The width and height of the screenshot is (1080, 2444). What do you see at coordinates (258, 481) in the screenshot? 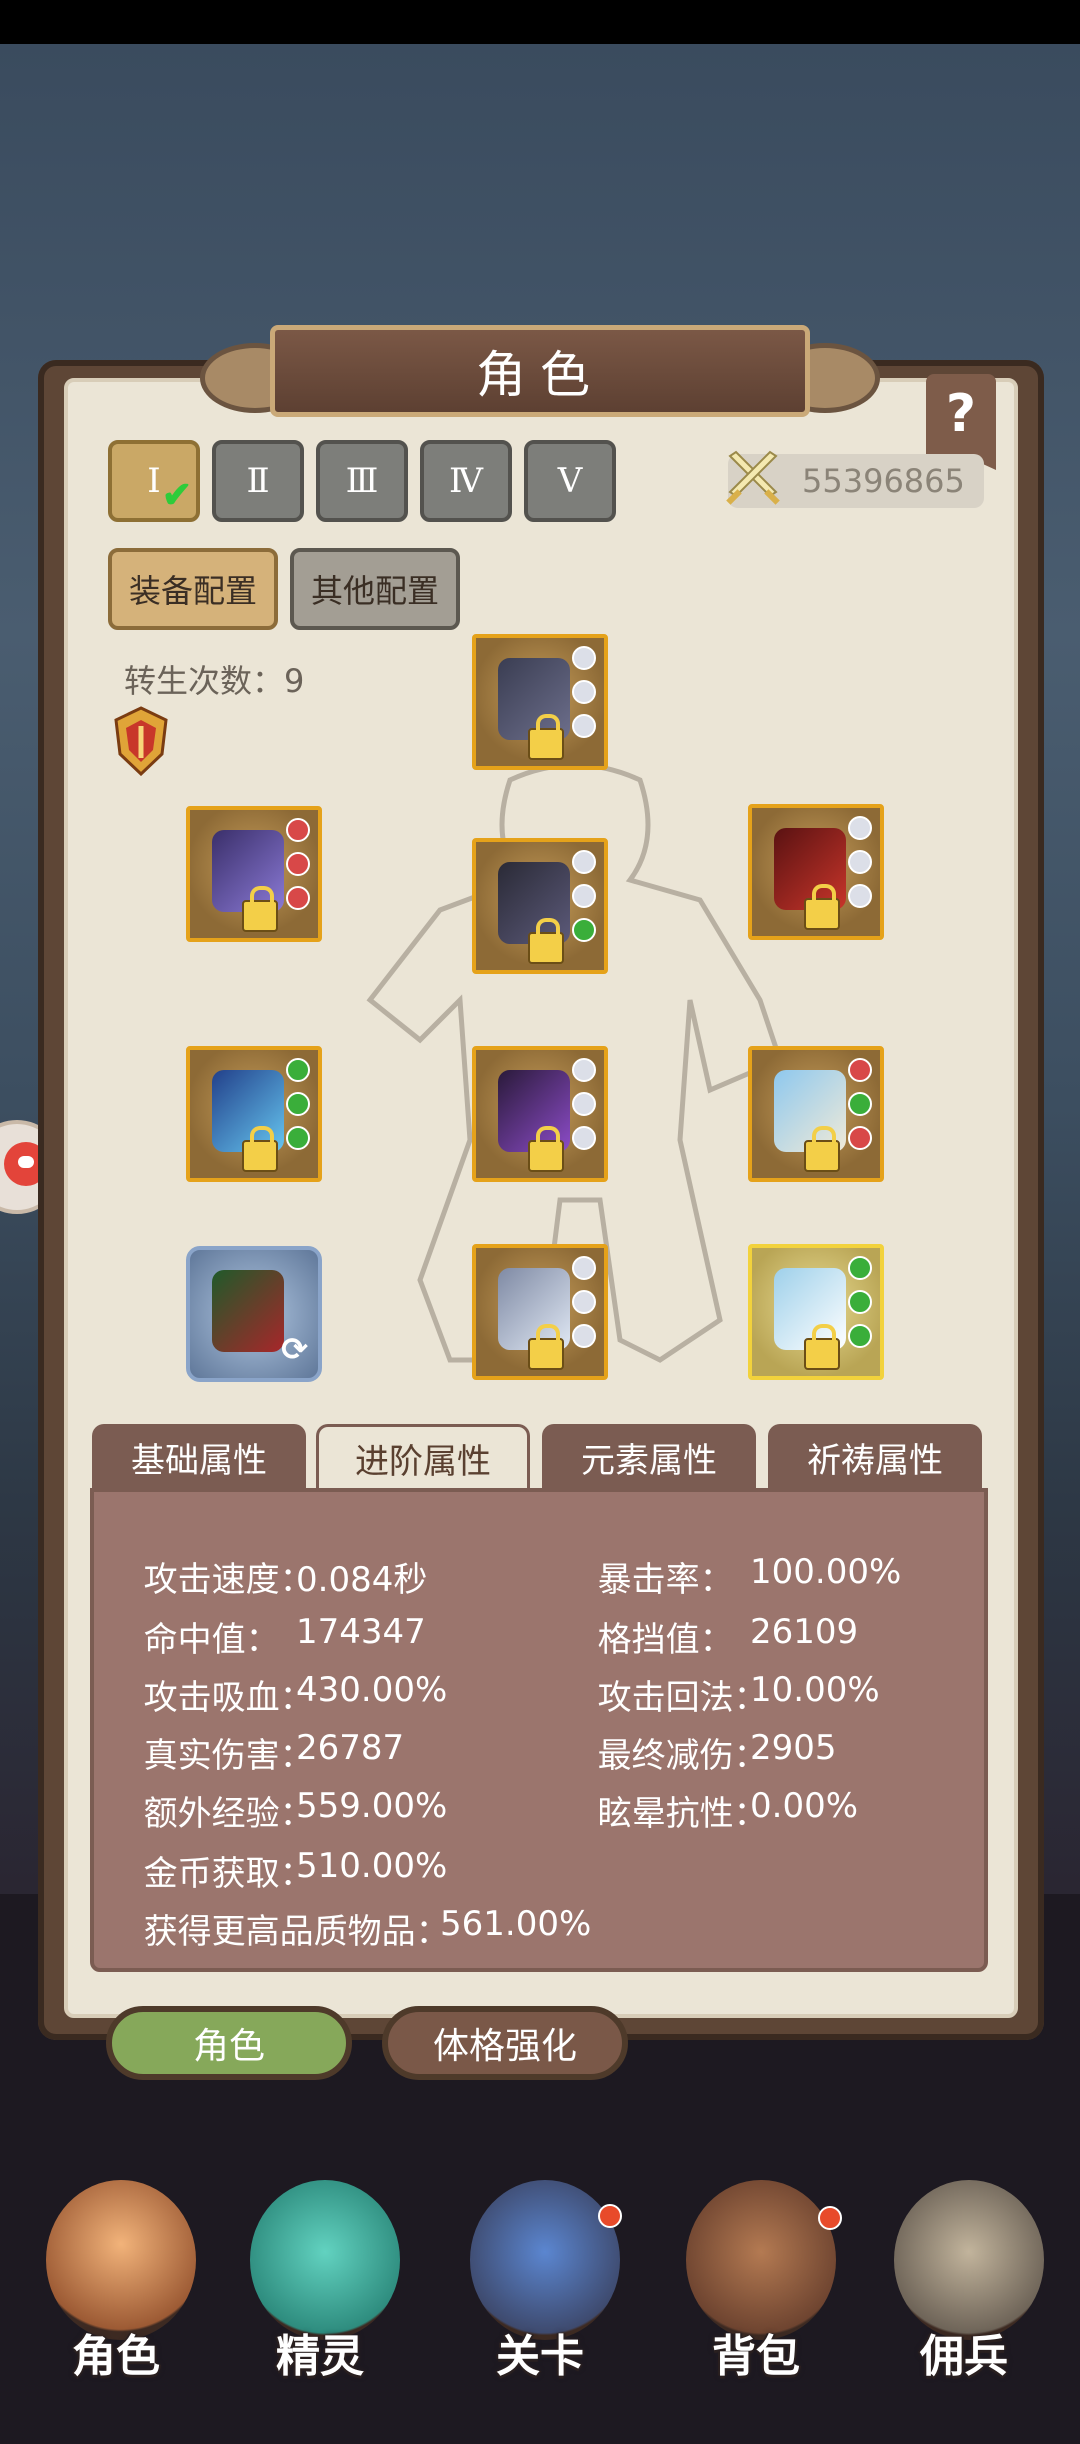
I see `loadout-tab-2: Ⅱ` at bounding box center [258, 481].